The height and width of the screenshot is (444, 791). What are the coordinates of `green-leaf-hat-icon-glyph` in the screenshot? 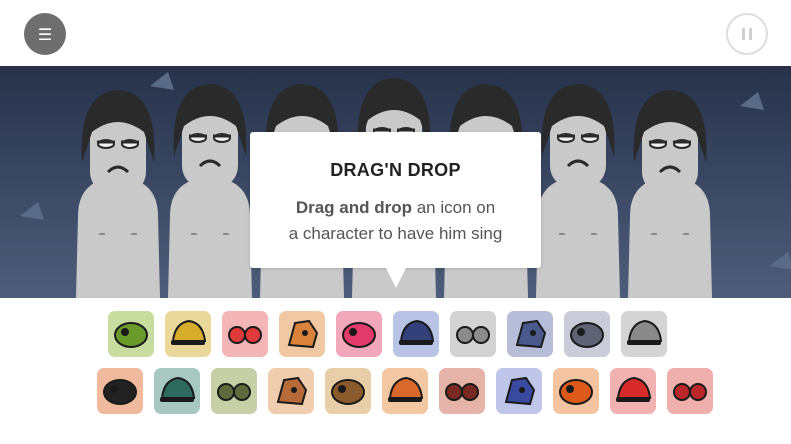 It's located at (131, 335).